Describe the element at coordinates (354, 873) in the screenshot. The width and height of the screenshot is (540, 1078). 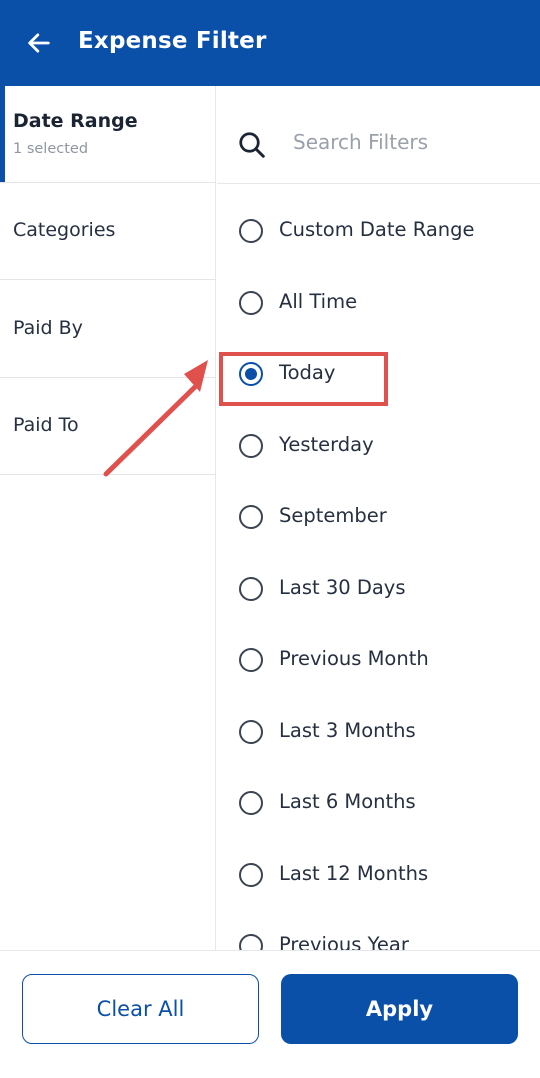
I see `option-label: Last 12 Months` at that location.